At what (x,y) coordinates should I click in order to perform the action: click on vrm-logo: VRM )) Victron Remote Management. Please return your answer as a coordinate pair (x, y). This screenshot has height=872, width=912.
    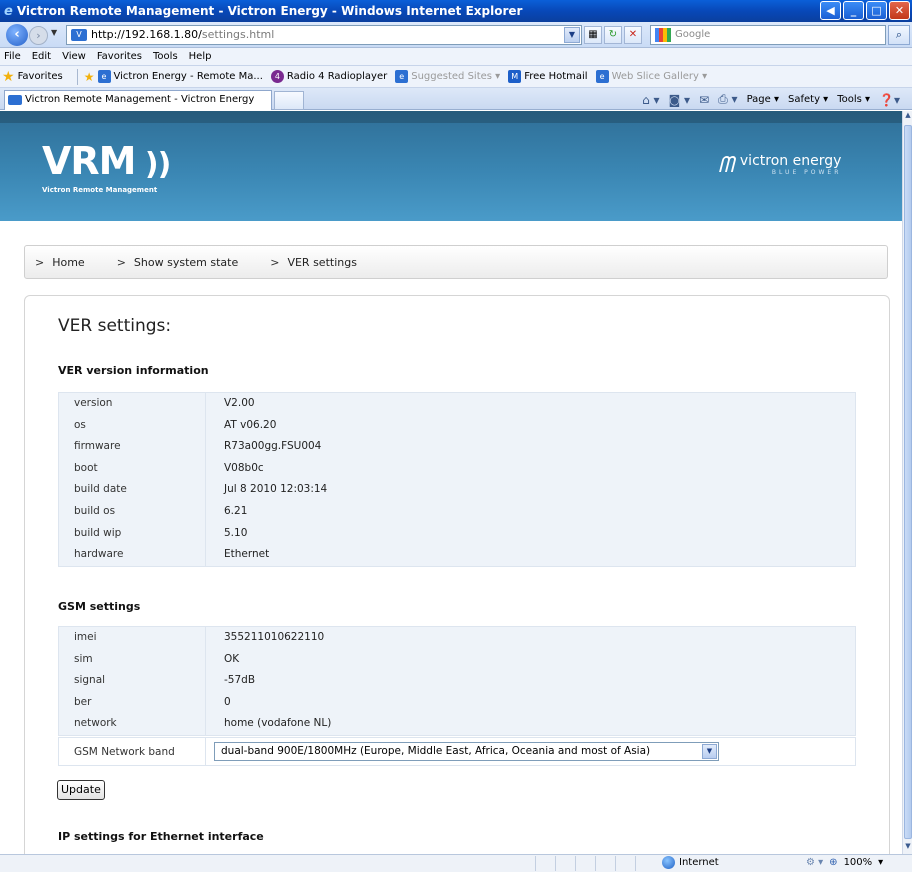
    Looking at the image, I should click on (106, 167).